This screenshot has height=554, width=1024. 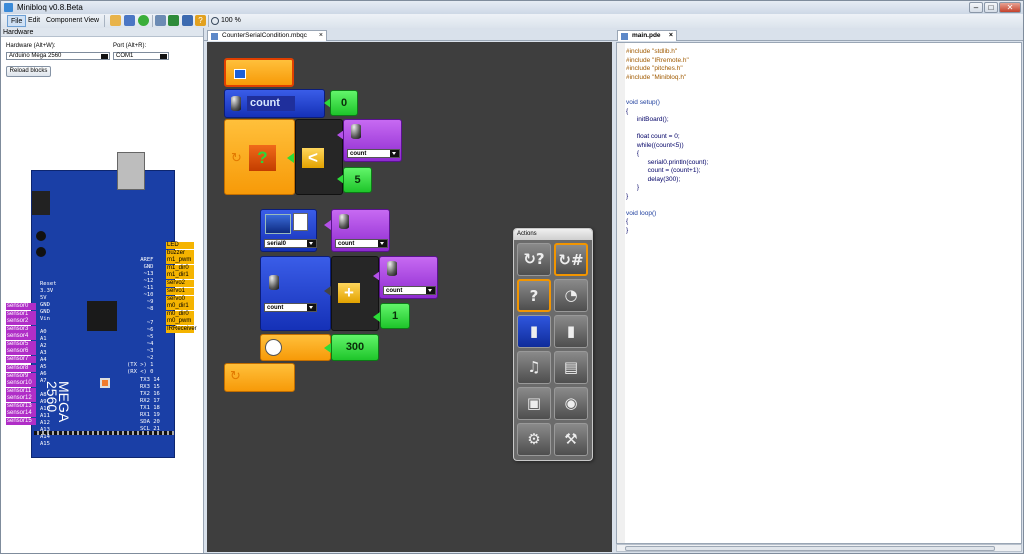 I want to click on loop-condition-icon: ↻?, so click(x=534, y=259).